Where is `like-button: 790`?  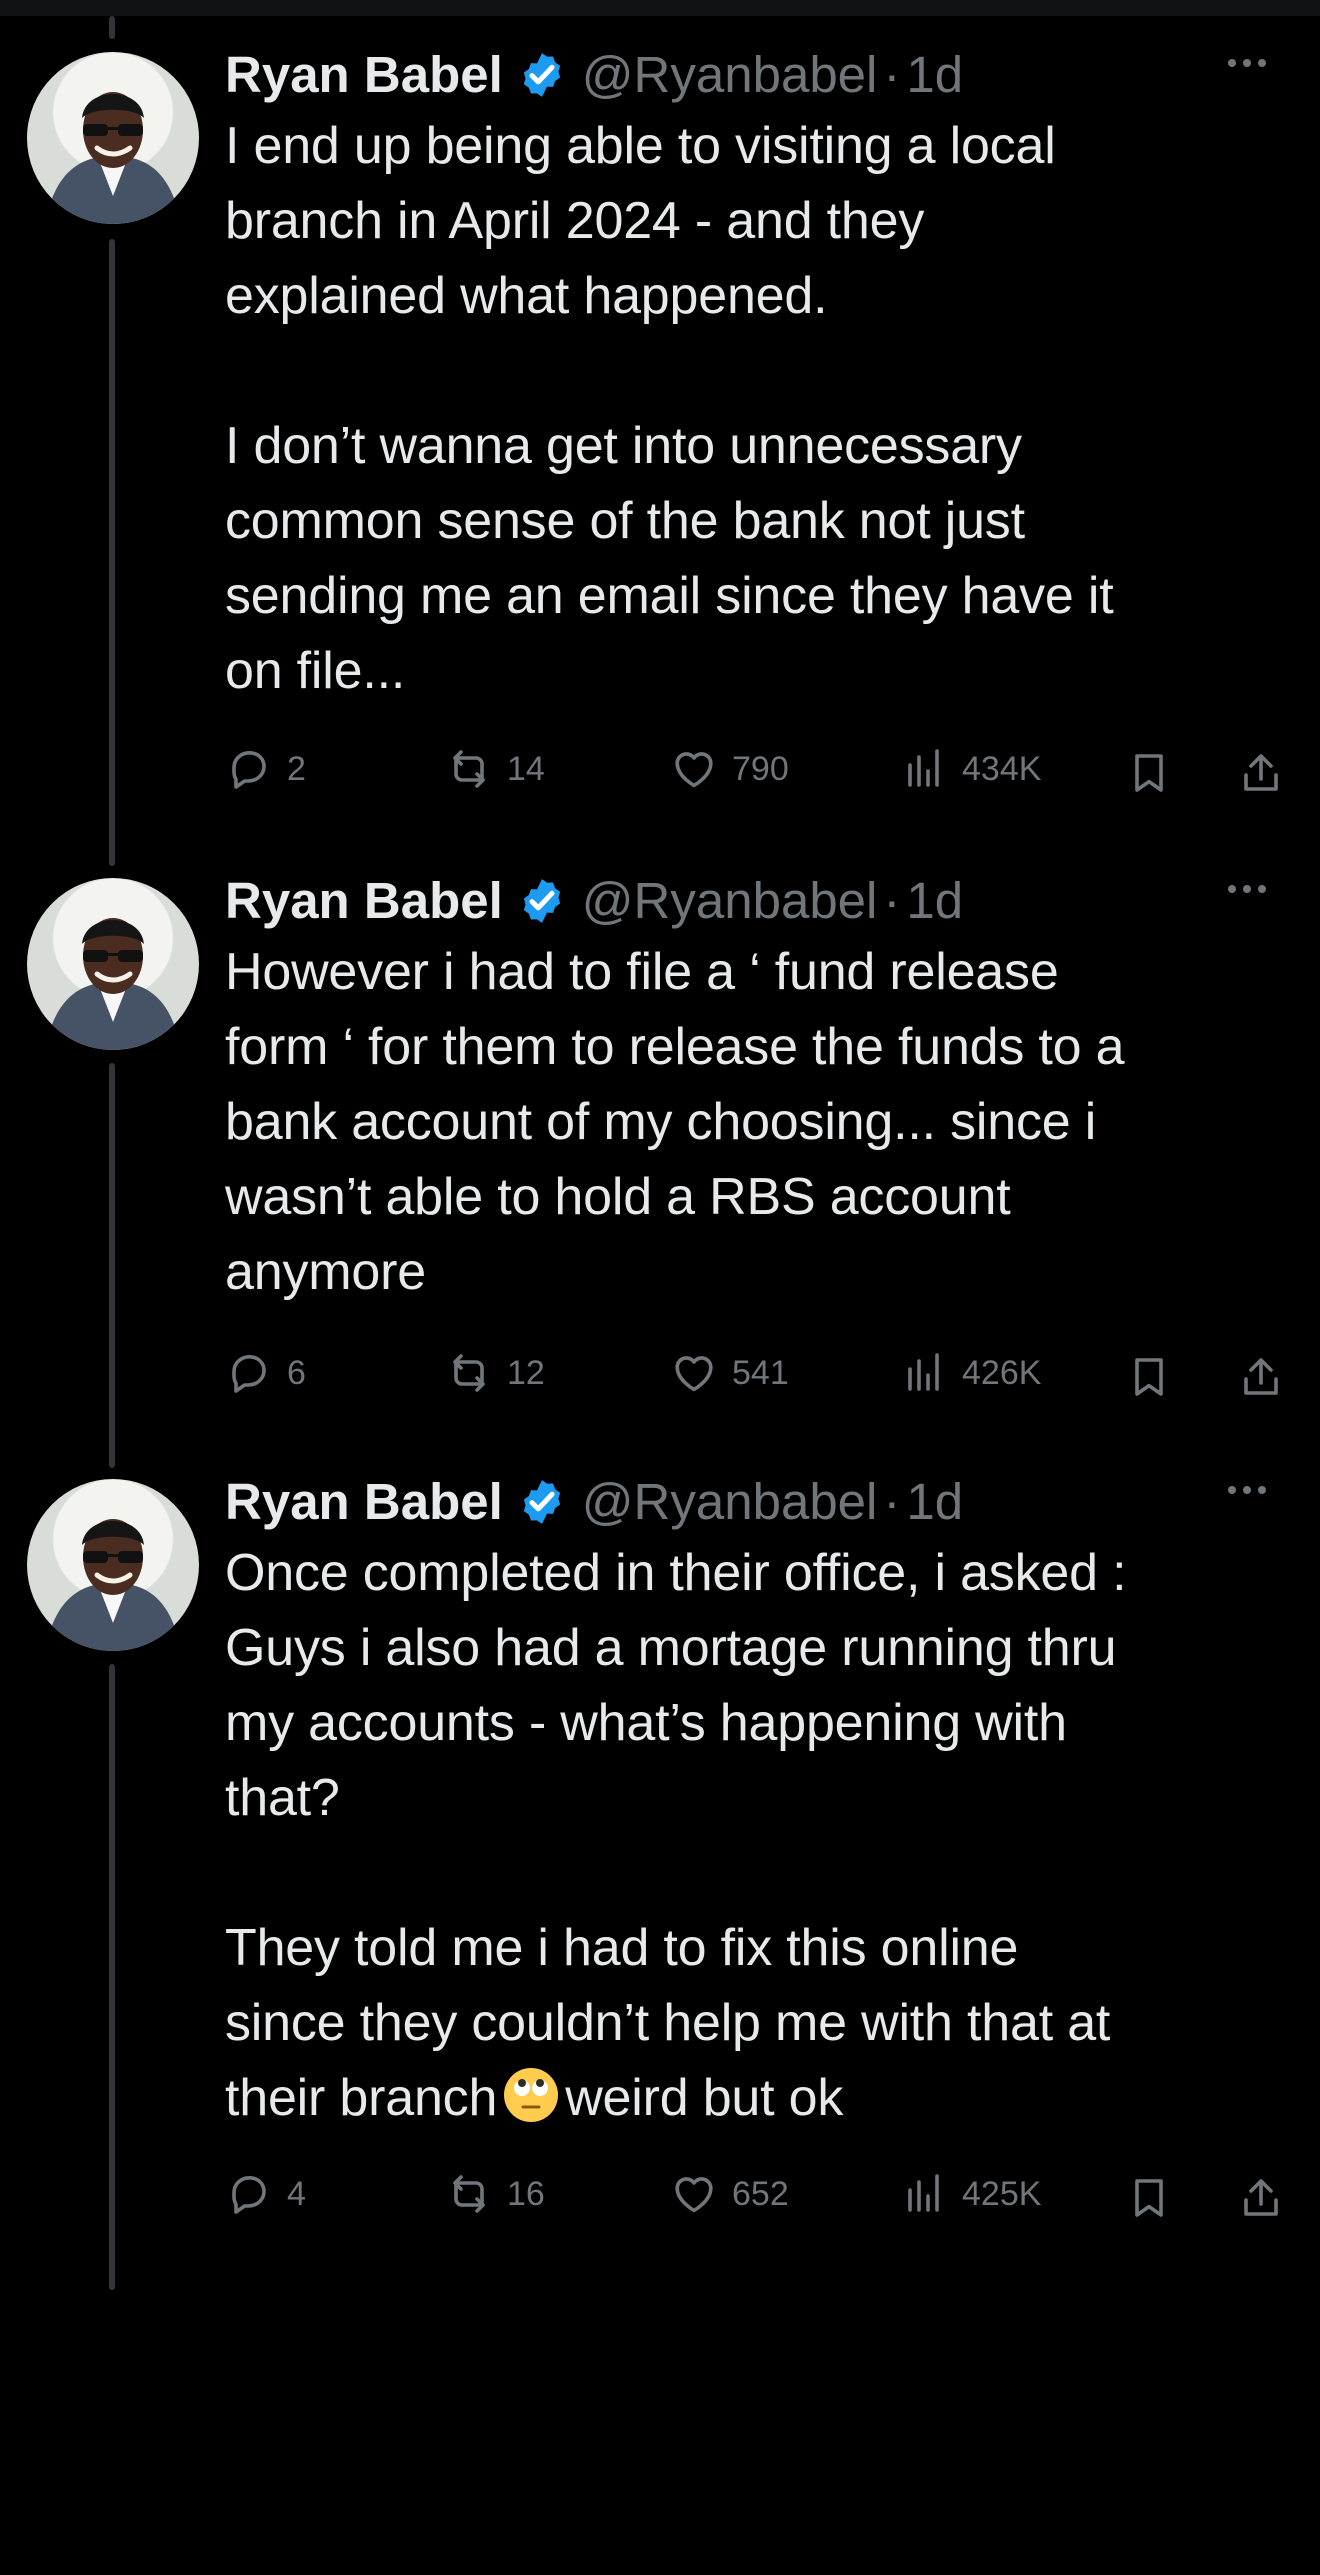
like-button: 790 is located at coordinates (729, 769).